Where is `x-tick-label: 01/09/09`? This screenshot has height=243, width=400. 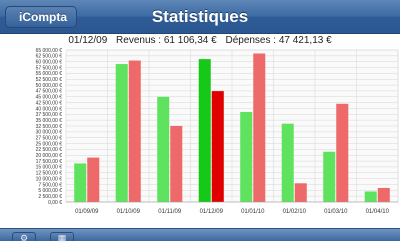 x-tick-label: 01/09/09 is located at coordinates (87, 212).